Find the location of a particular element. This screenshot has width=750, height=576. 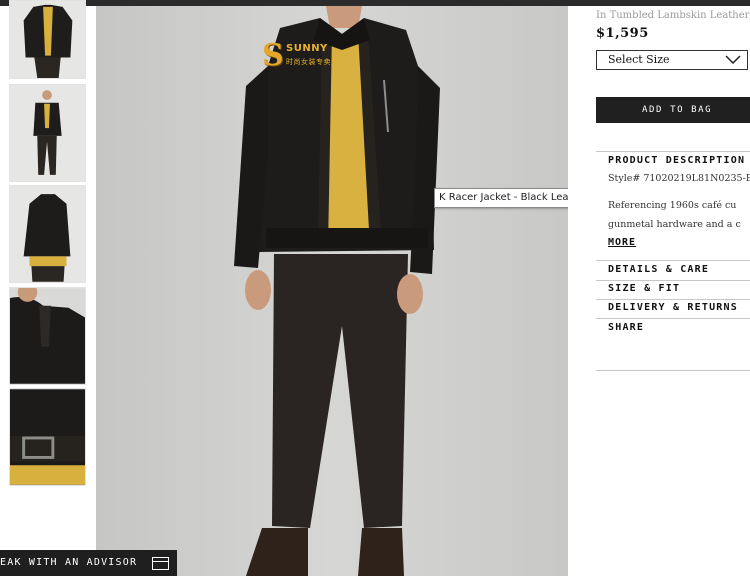

chevron-down-icon is located at coordinates (733, 60).